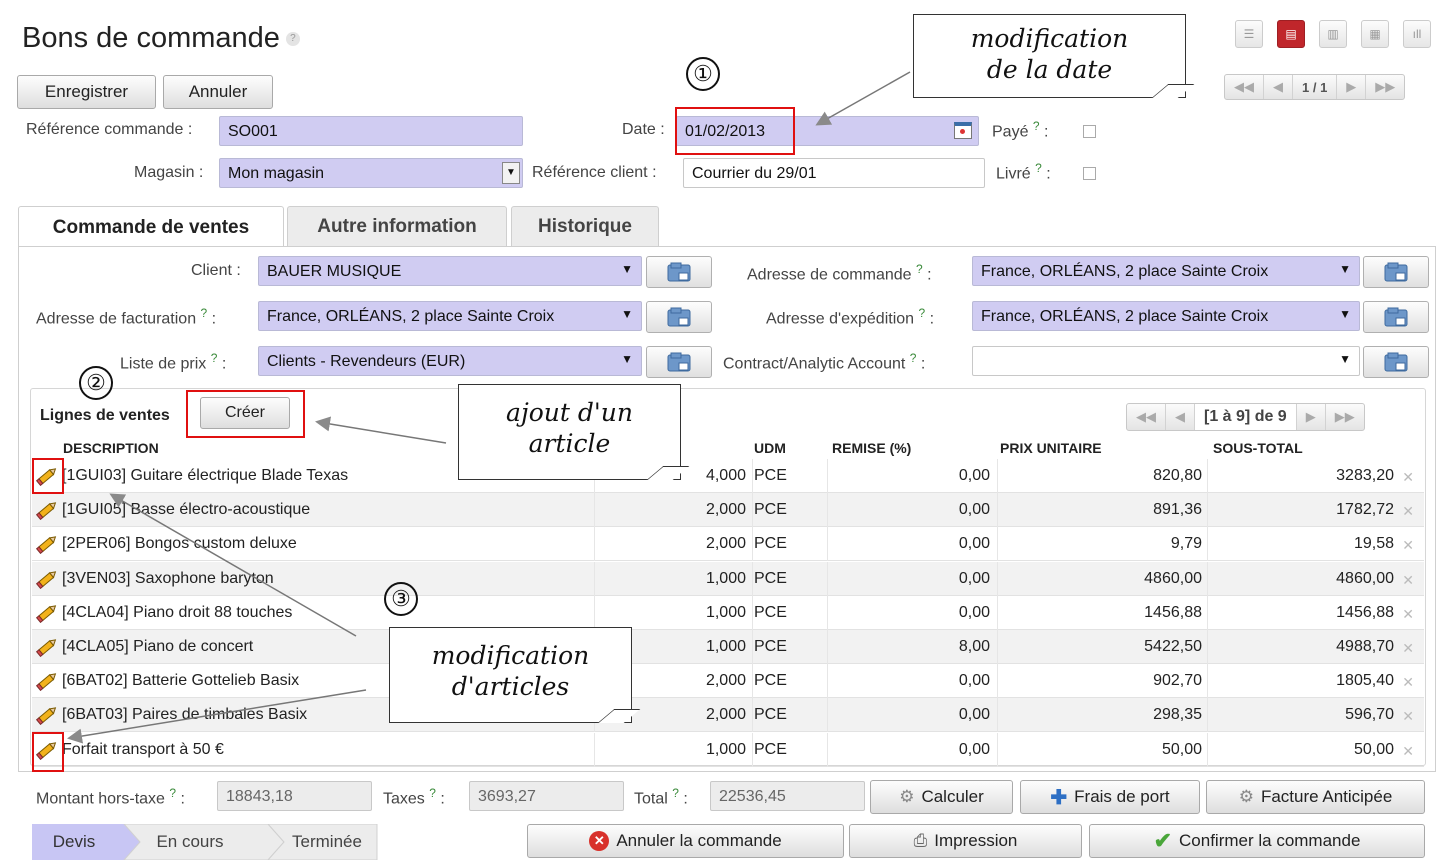 The image size is (1450, 866). I want to click on open-analytic-account-button, so click(1396, 362).